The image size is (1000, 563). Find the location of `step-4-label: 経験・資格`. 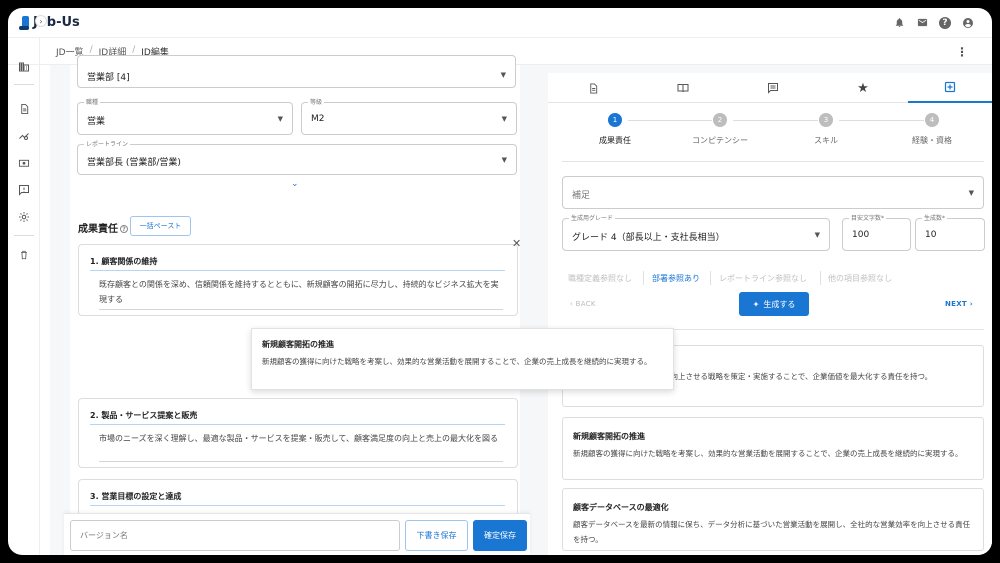

step-4-label: 経験・資格 is located at coordinates (932, 140).